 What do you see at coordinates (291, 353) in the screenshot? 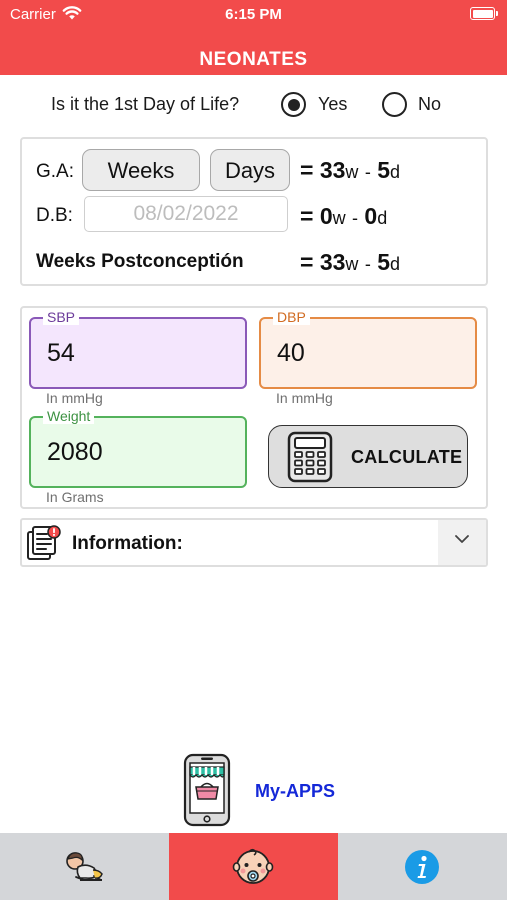
I see `dbp-value: 40` at bounding box center [291, 353].